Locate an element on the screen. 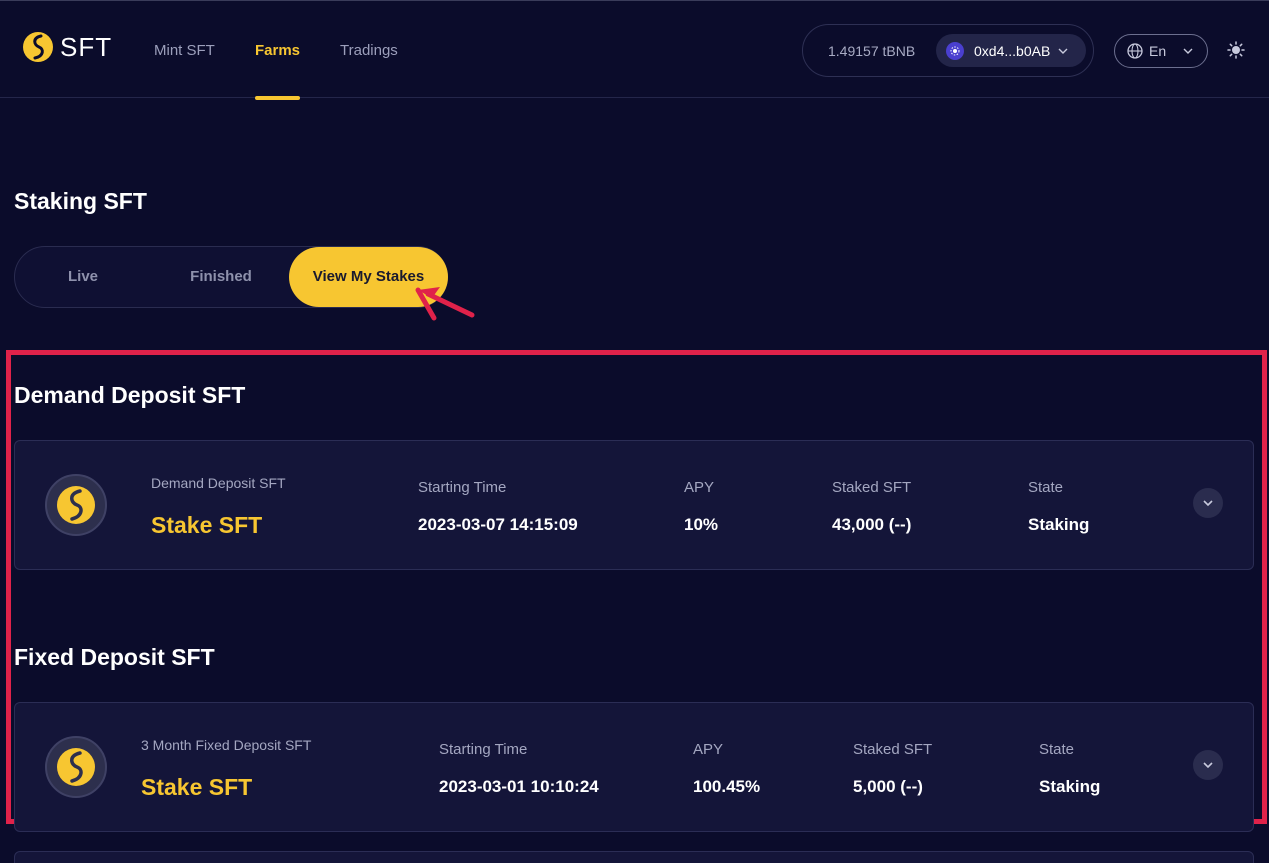 The height and width of the screenshot is (863, 1269). wallet-address-button: 0xd4...b0AB is located at coordinates (1011, 50).